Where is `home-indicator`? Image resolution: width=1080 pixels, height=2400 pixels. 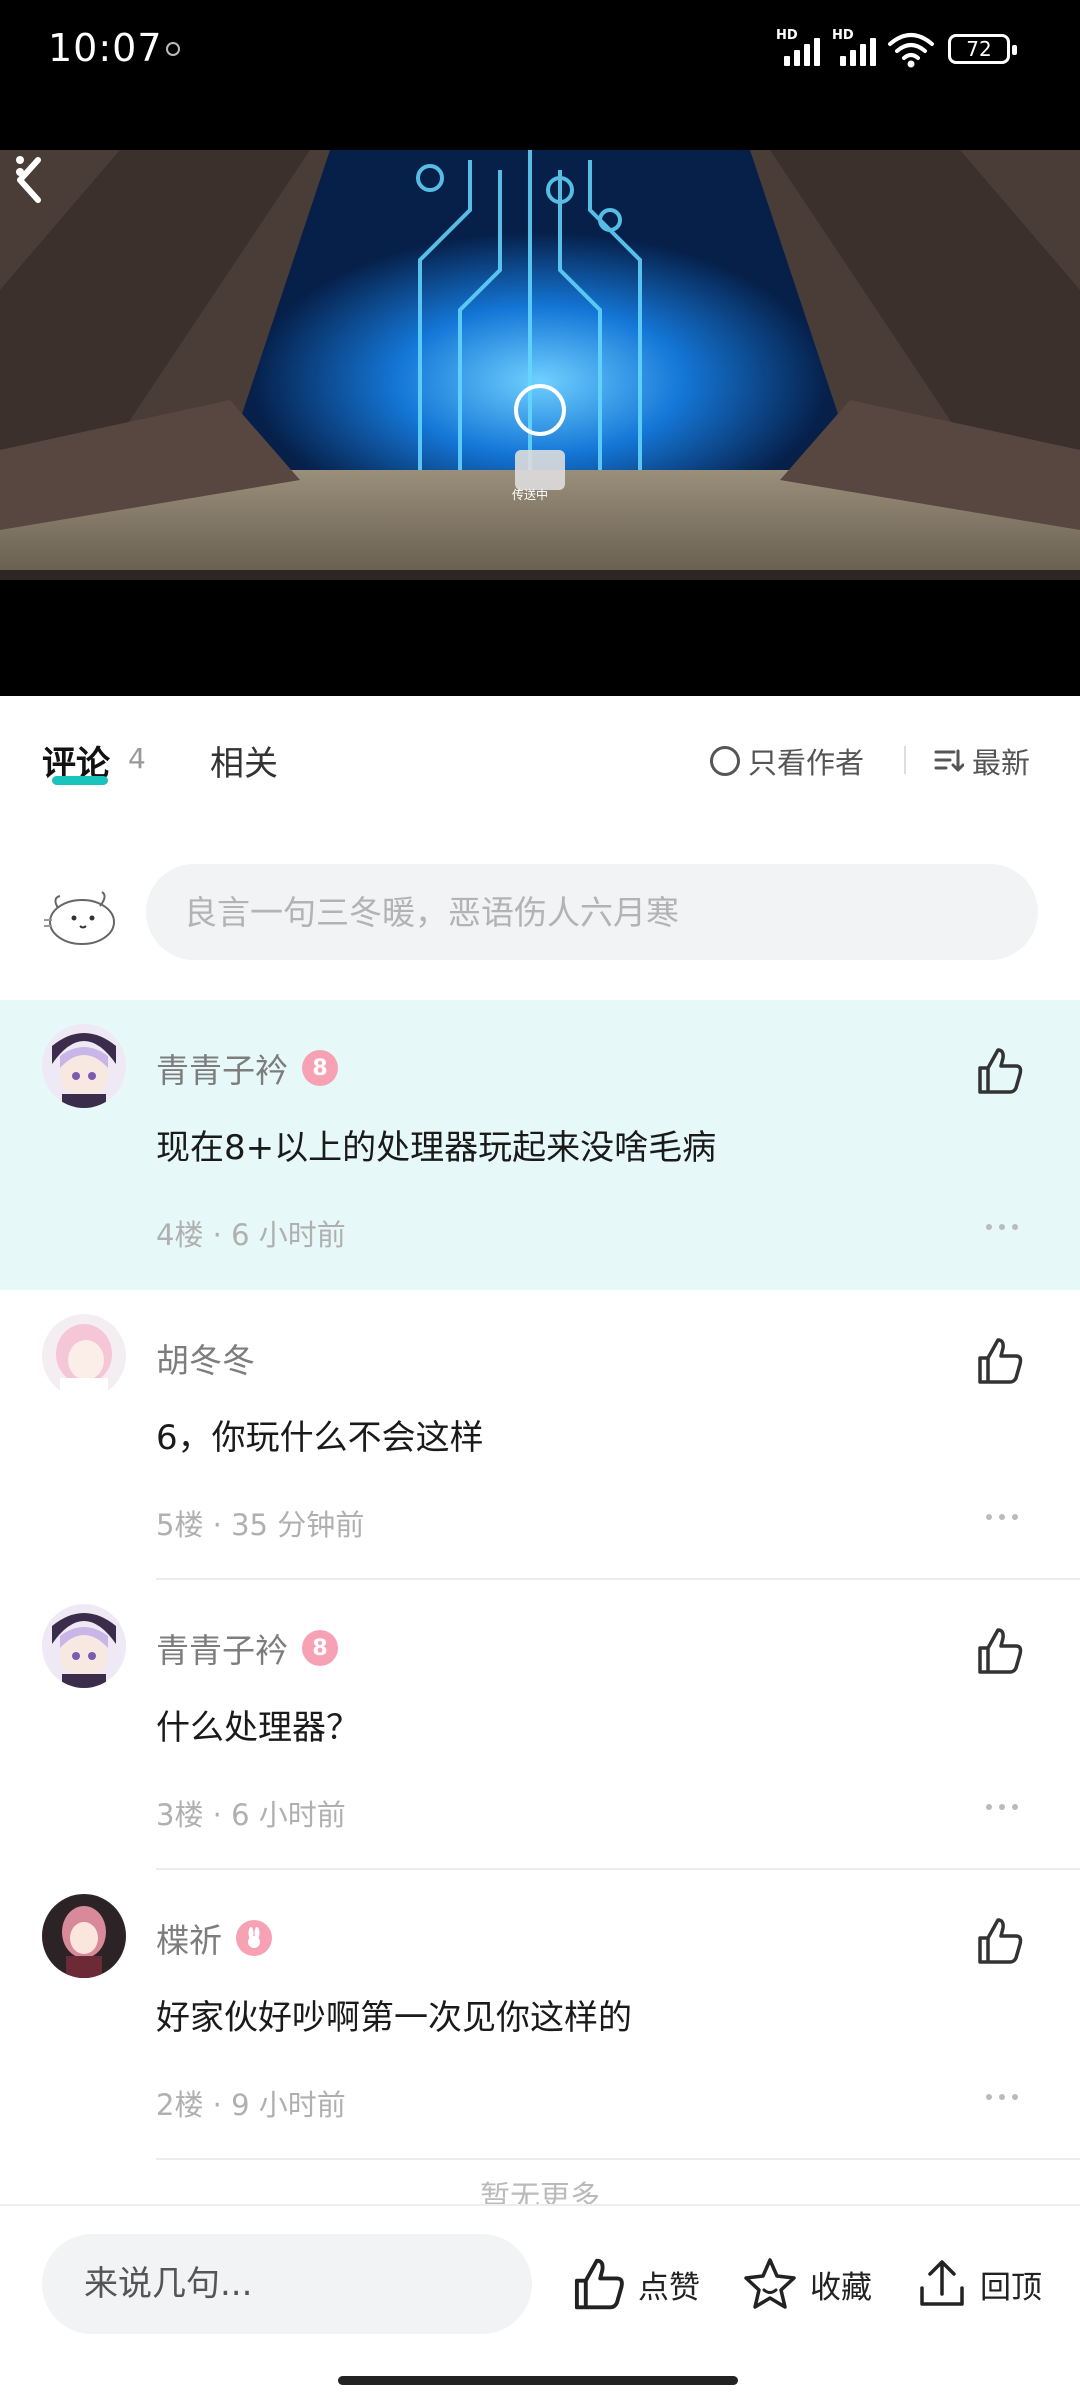
home-indicator is located at coordinates (538, 2380).